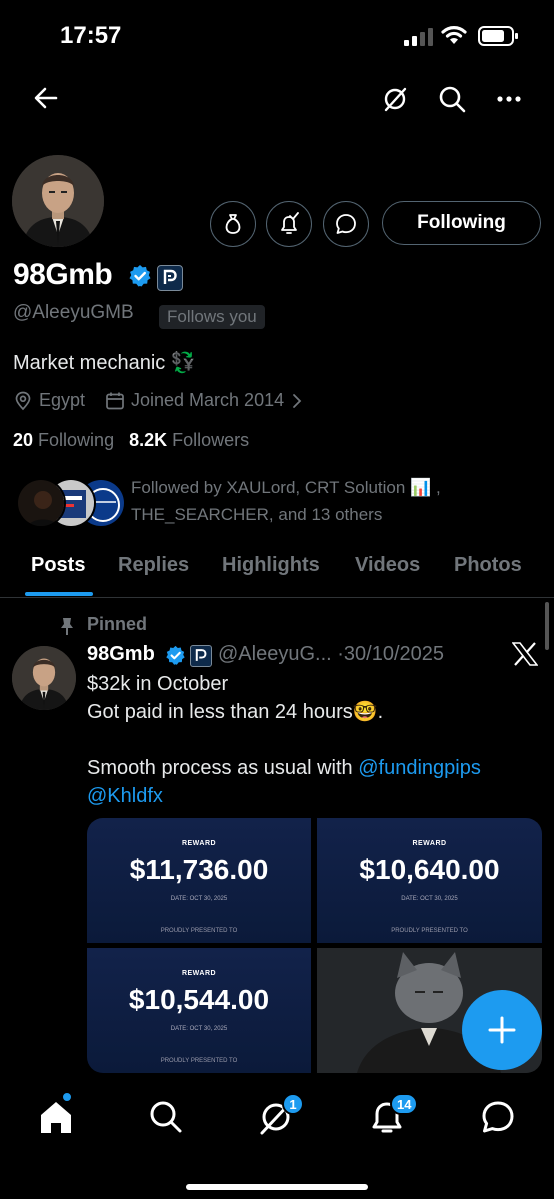 This screenshot has height=1199, width=554. Describe the element at coordinates (454, 35) in the screenshot. I see `wifi-icon` at that location.